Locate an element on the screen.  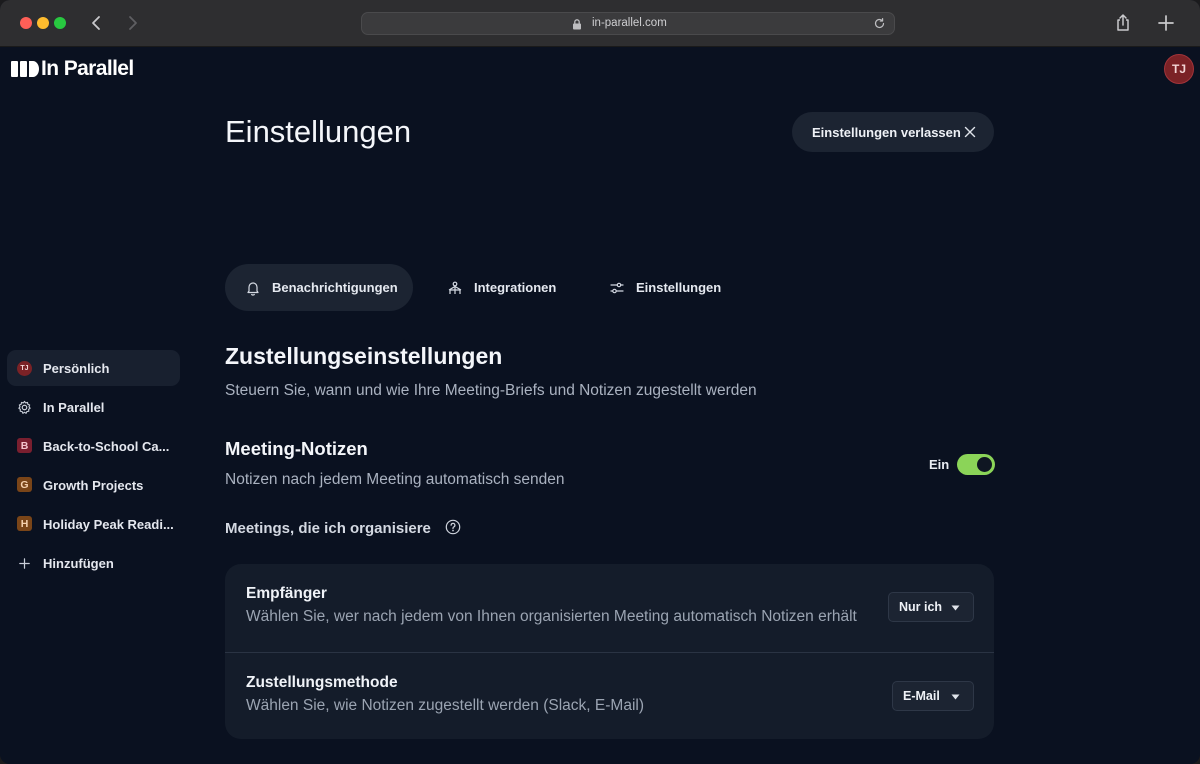
page-title: Einstellungen is located at coordinates (318, 131).